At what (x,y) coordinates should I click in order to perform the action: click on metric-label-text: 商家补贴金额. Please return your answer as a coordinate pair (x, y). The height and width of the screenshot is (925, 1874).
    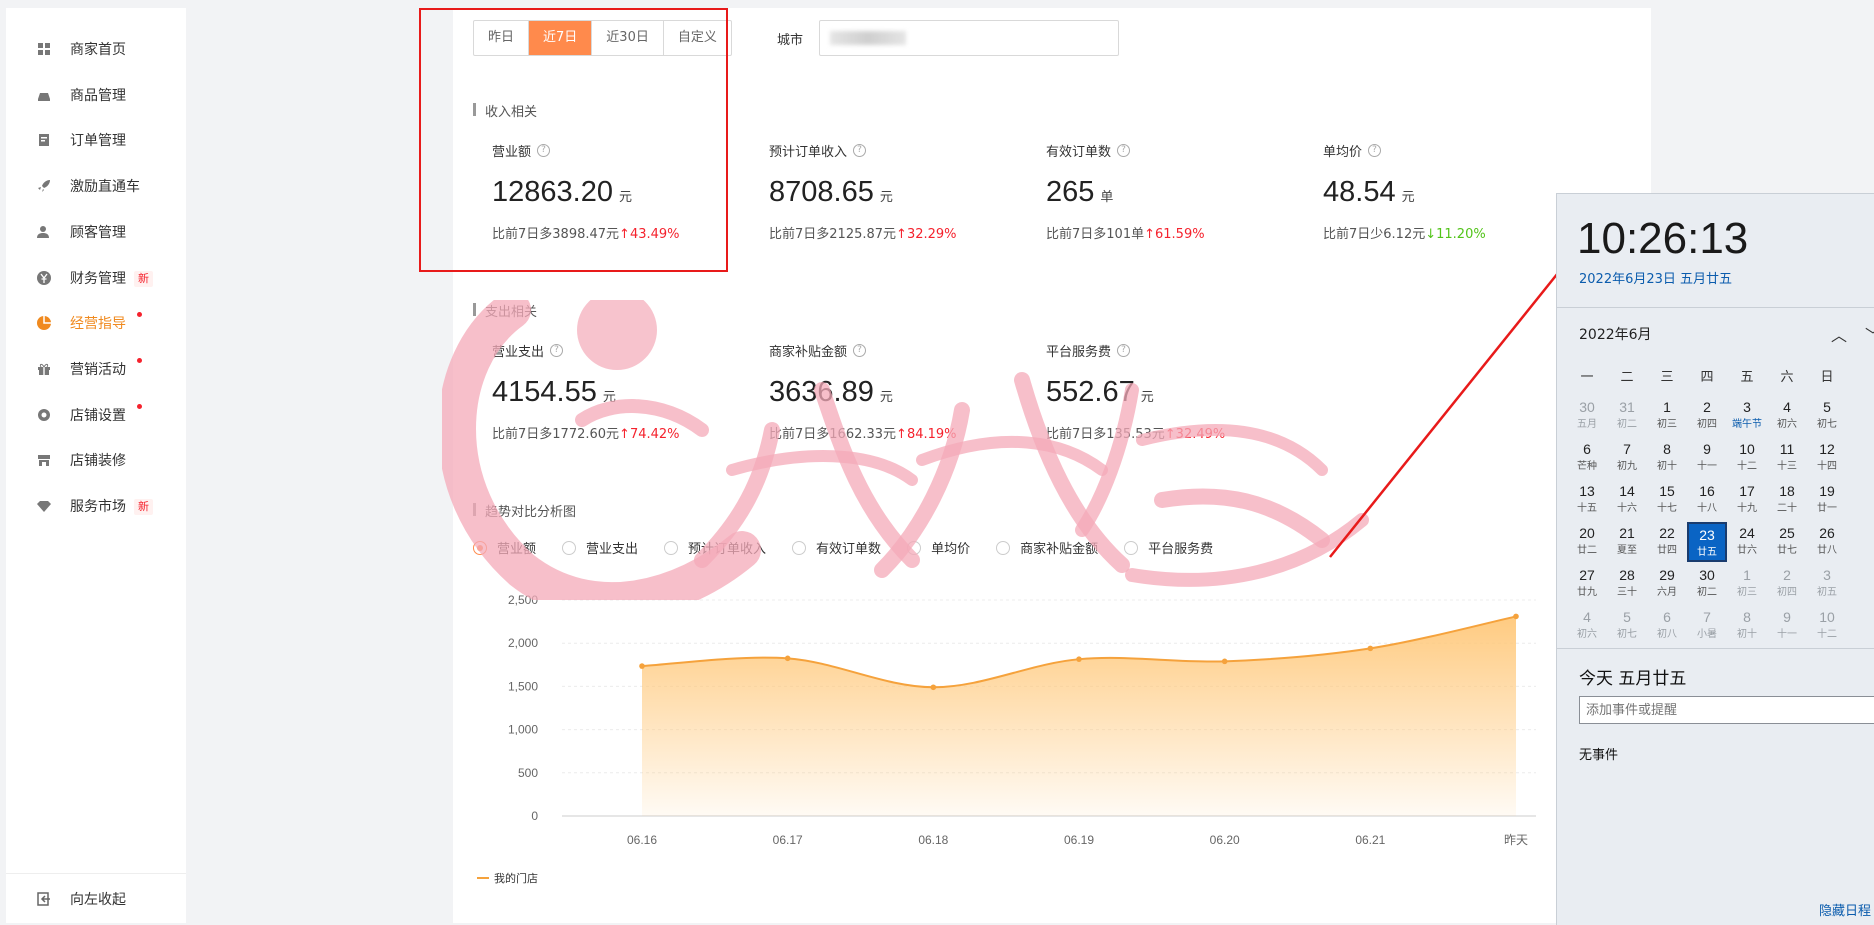
    Looking at the image, I should click on (808, 352).